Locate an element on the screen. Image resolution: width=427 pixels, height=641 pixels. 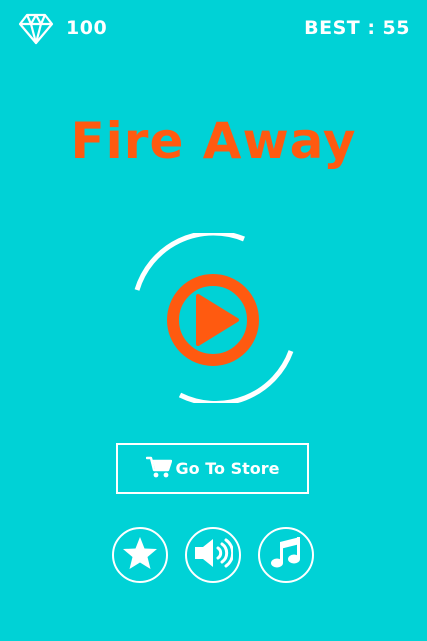
rate-button is located at coordinates (140, 555).